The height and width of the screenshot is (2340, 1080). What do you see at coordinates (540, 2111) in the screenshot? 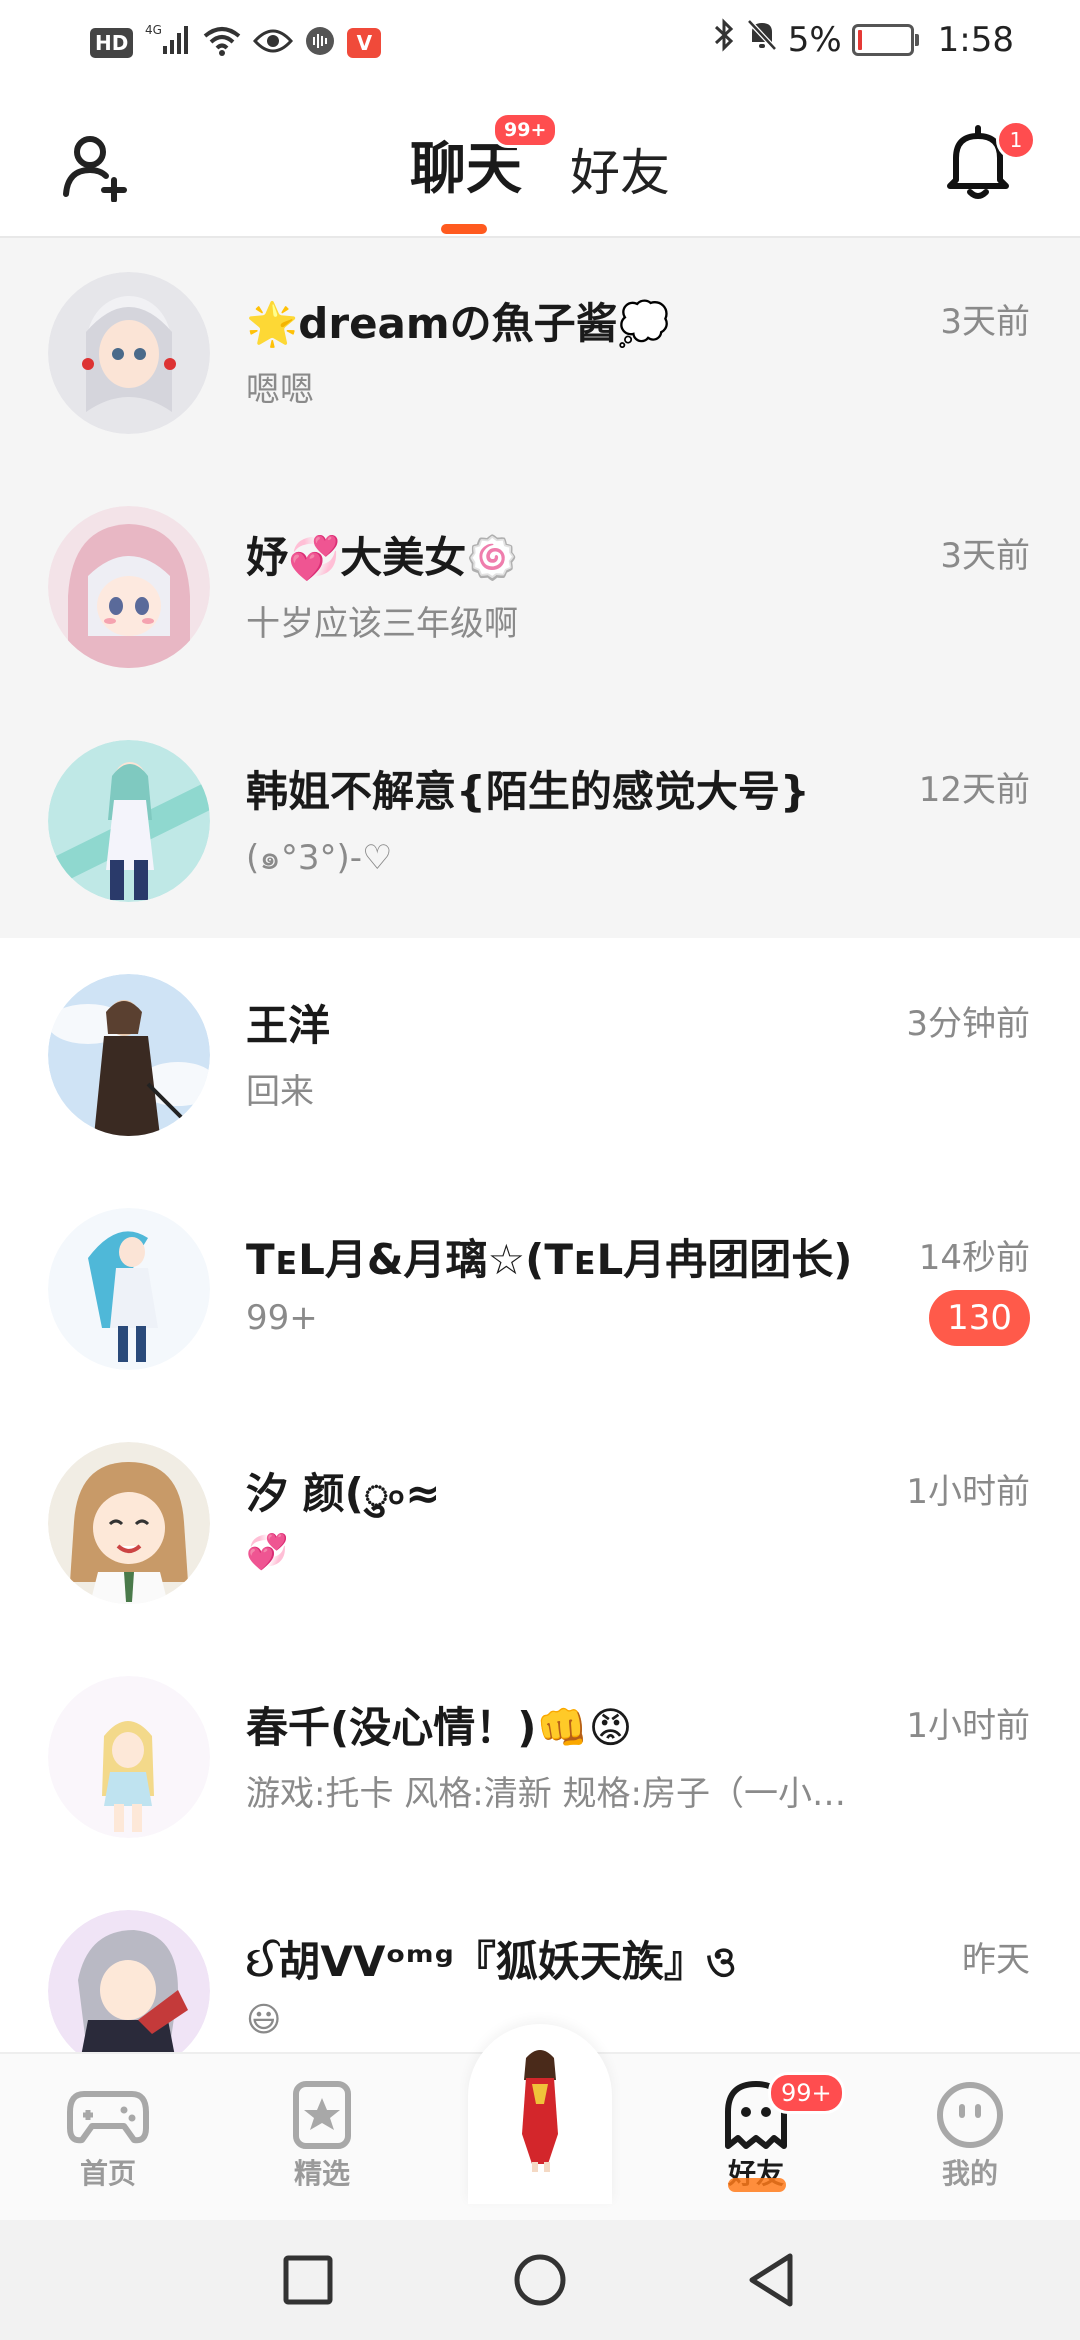
I see `character-avatar-icon` at bounding box center [540, 2111].